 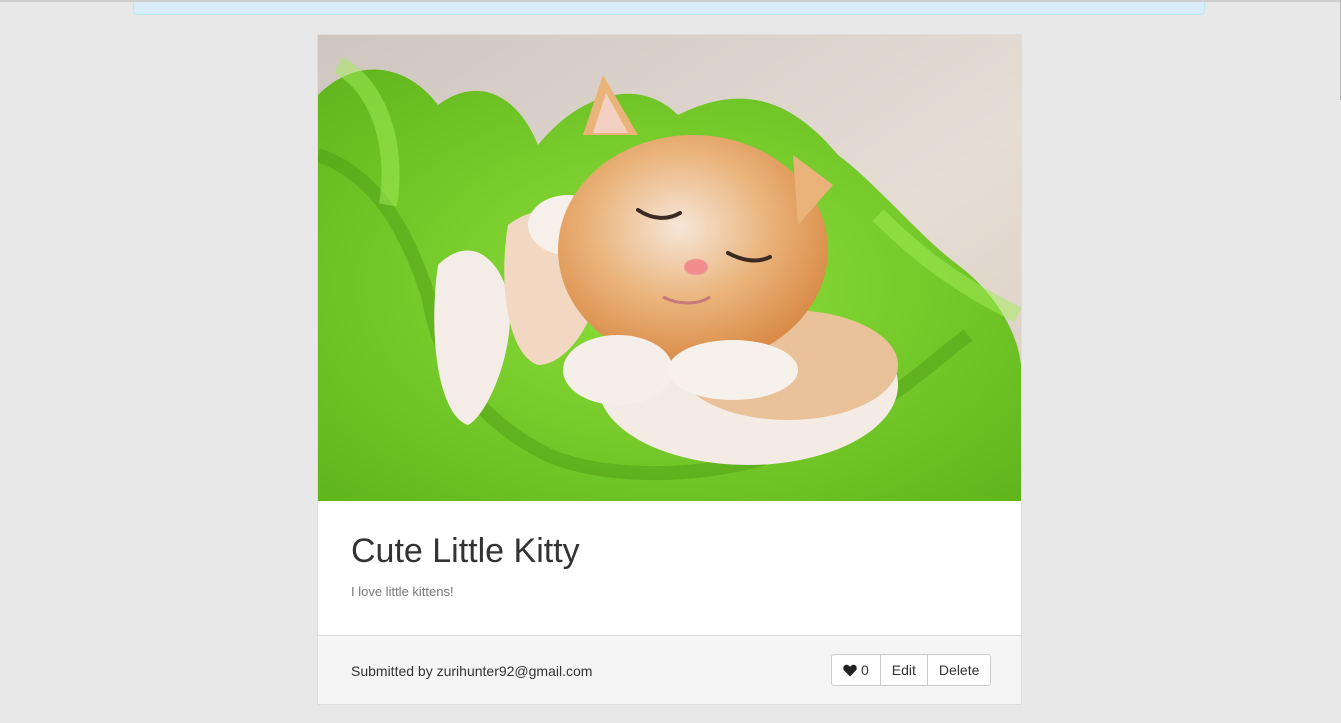 I want to click on post-description: I love little kittens!, so click(x=402, y=591).